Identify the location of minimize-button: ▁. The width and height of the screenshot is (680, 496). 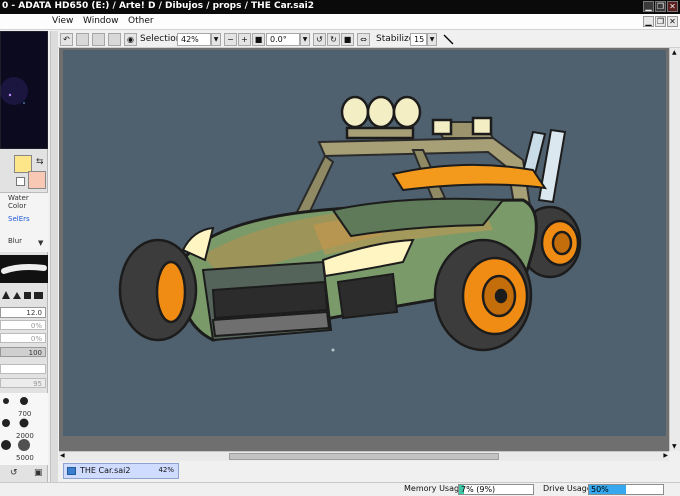
(648, 6).